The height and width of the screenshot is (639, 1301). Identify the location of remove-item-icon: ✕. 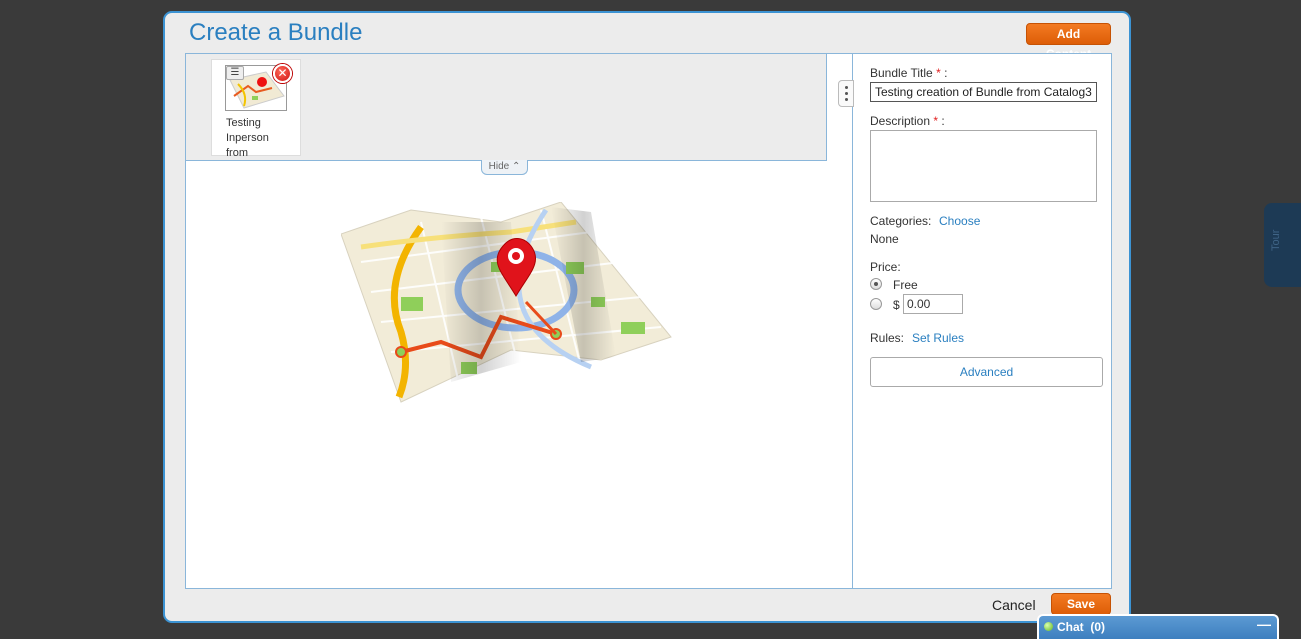
(282, 73).